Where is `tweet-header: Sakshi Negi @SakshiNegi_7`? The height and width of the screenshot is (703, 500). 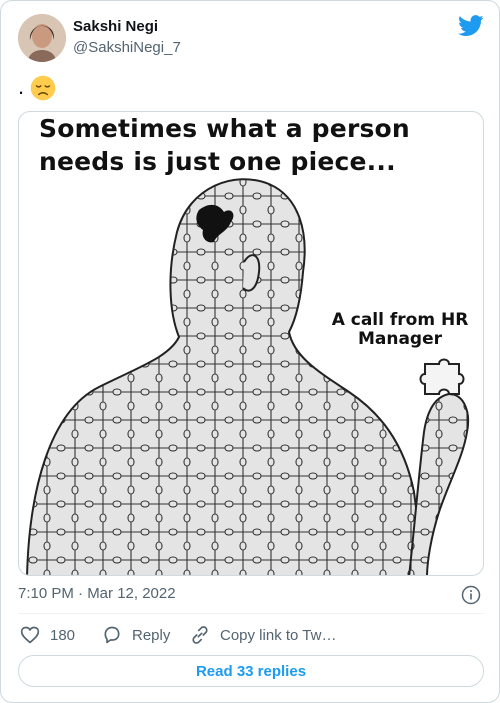 tweet-header: Sakshi Negi @SakshiNegi_7 is located at coordinates (251, 38).